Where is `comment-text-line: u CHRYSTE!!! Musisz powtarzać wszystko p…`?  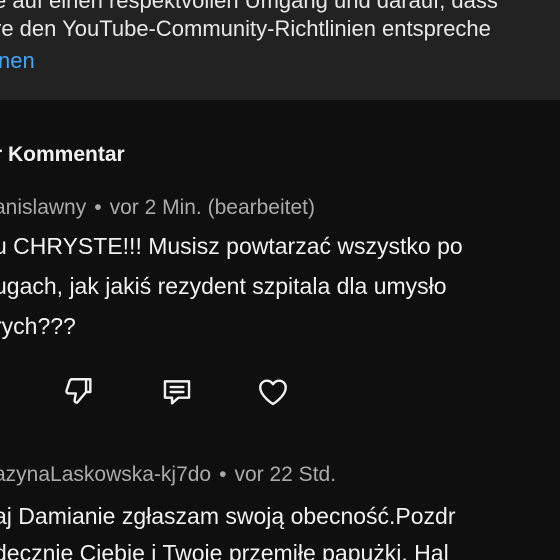 comment-text-line: u CHRYSTE!!! Musisz powtarzać wszystko p… is located at coordinates (231, 246).